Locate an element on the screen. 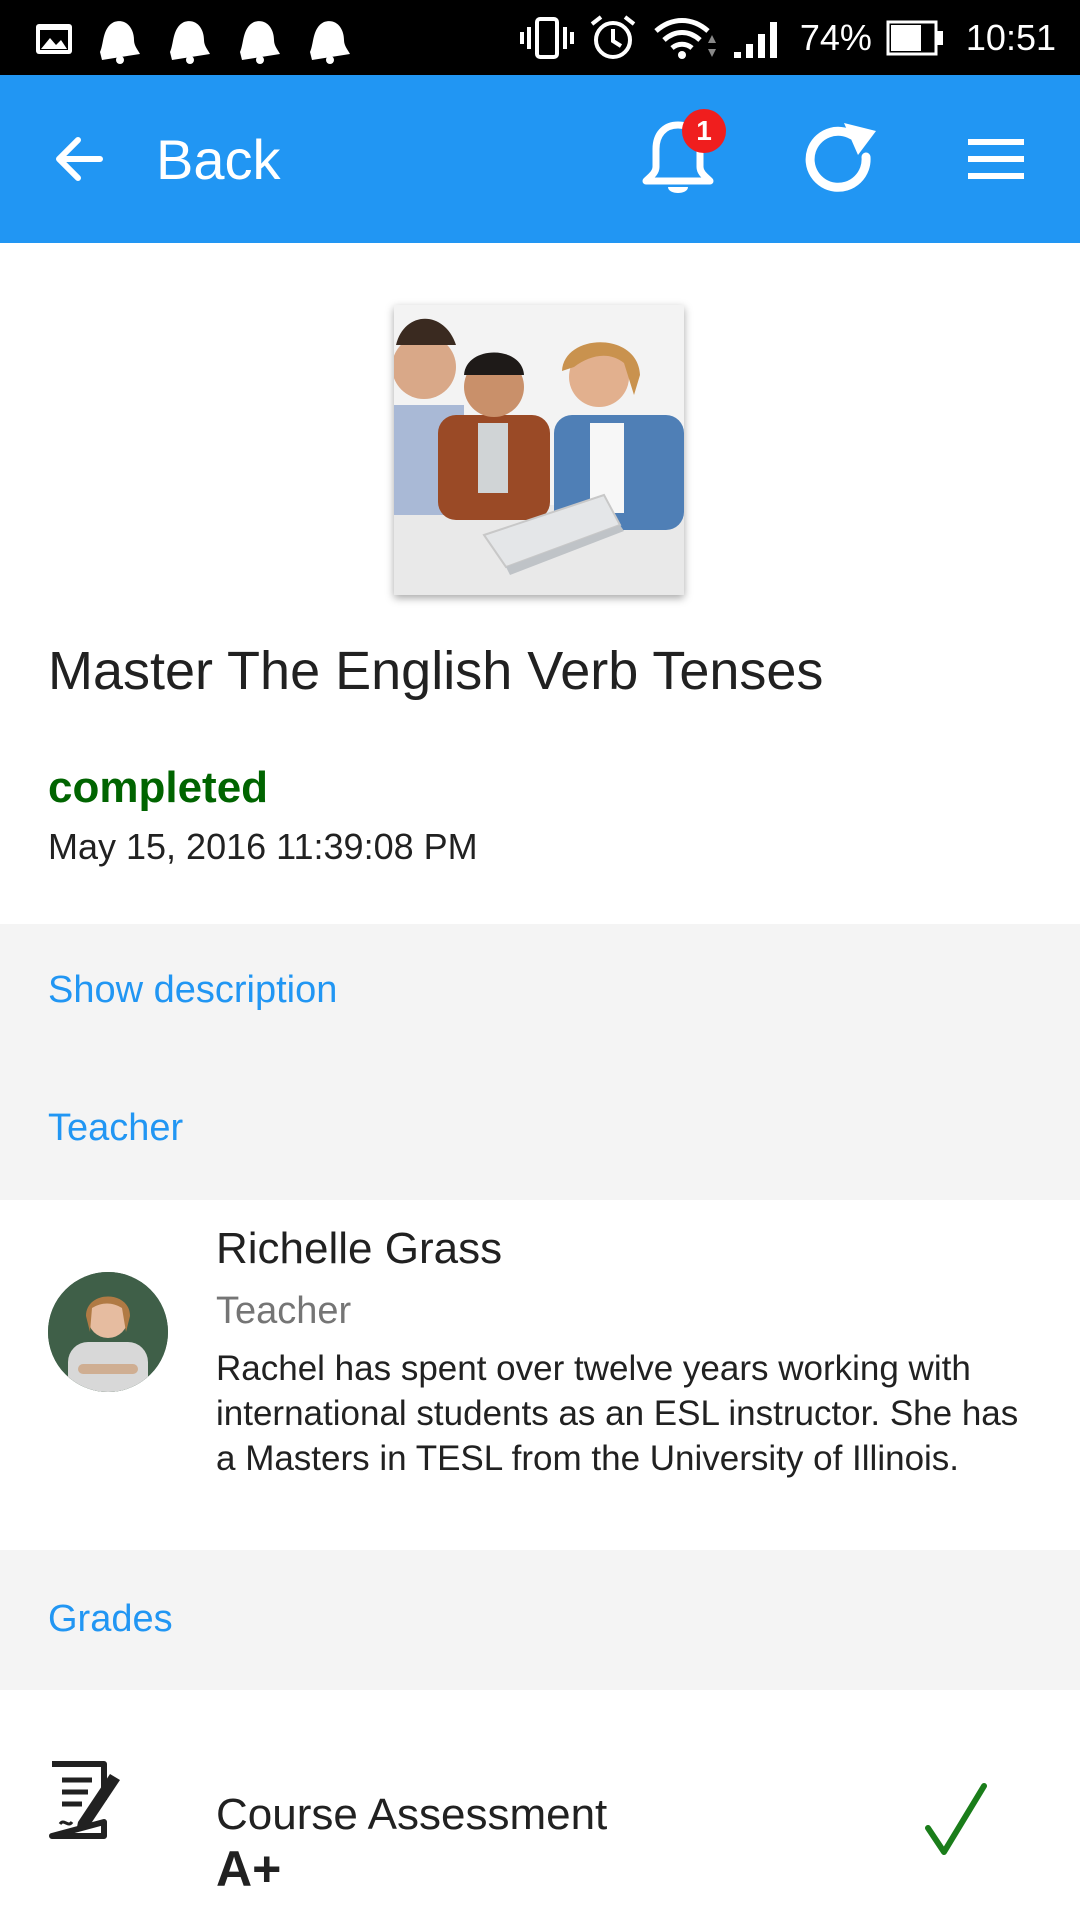 The image size is (1080, 1920). refresh-icon is located at coordinates (840, 160).